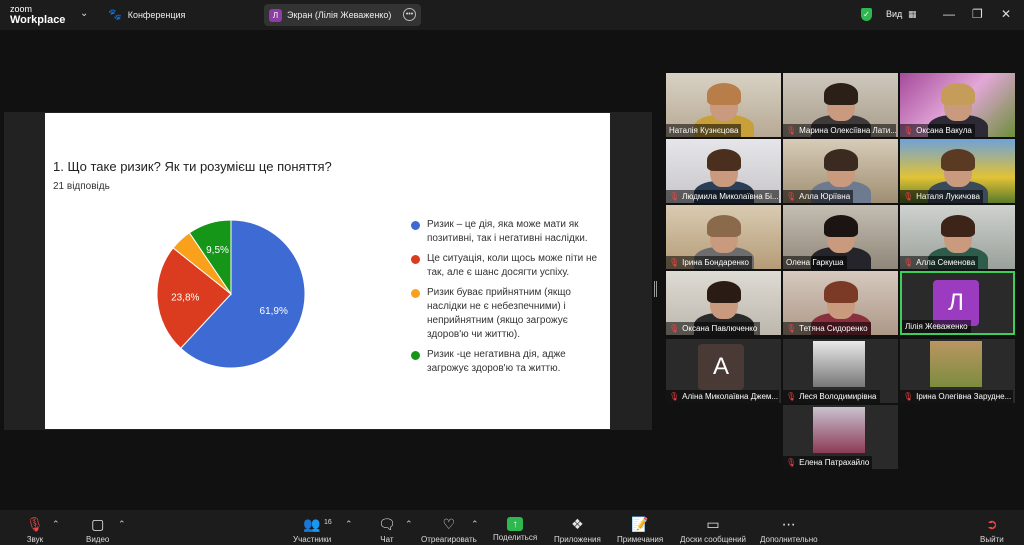 Image resolution: width=1024 pixels, height=545 pixels. I want to click on minimize-icon: —, so click(949, 14).